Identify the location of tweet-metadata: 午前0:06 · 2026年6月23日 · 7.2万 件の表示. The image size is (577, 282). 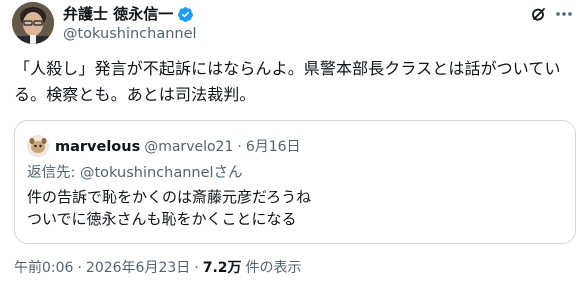
(158, 267).